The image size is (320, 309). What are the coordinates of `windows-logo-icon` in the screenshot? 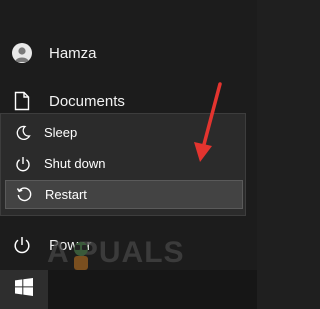 It's located at (24, 289).